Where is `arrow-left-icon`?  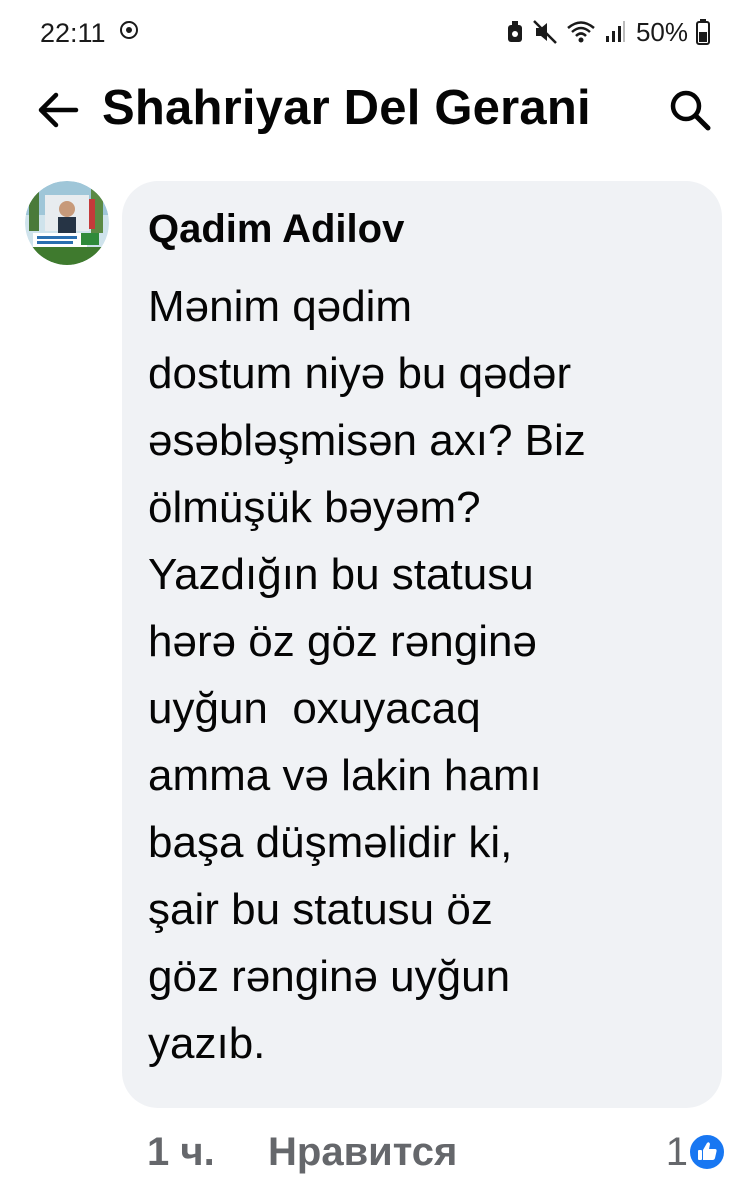 arrow-left-icon is located at coordinates (58, 110).